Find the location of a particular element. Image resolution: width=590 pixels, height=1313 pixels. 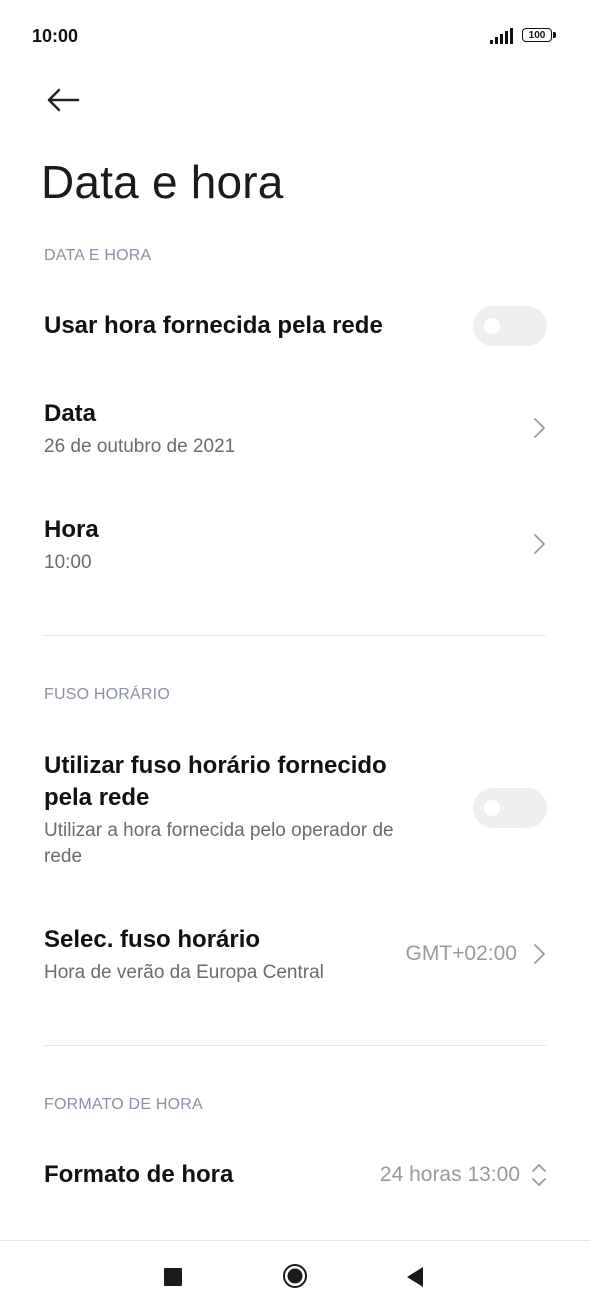

use-network-timezone-label-line2: pela rede is located at coordinates (97, 797).